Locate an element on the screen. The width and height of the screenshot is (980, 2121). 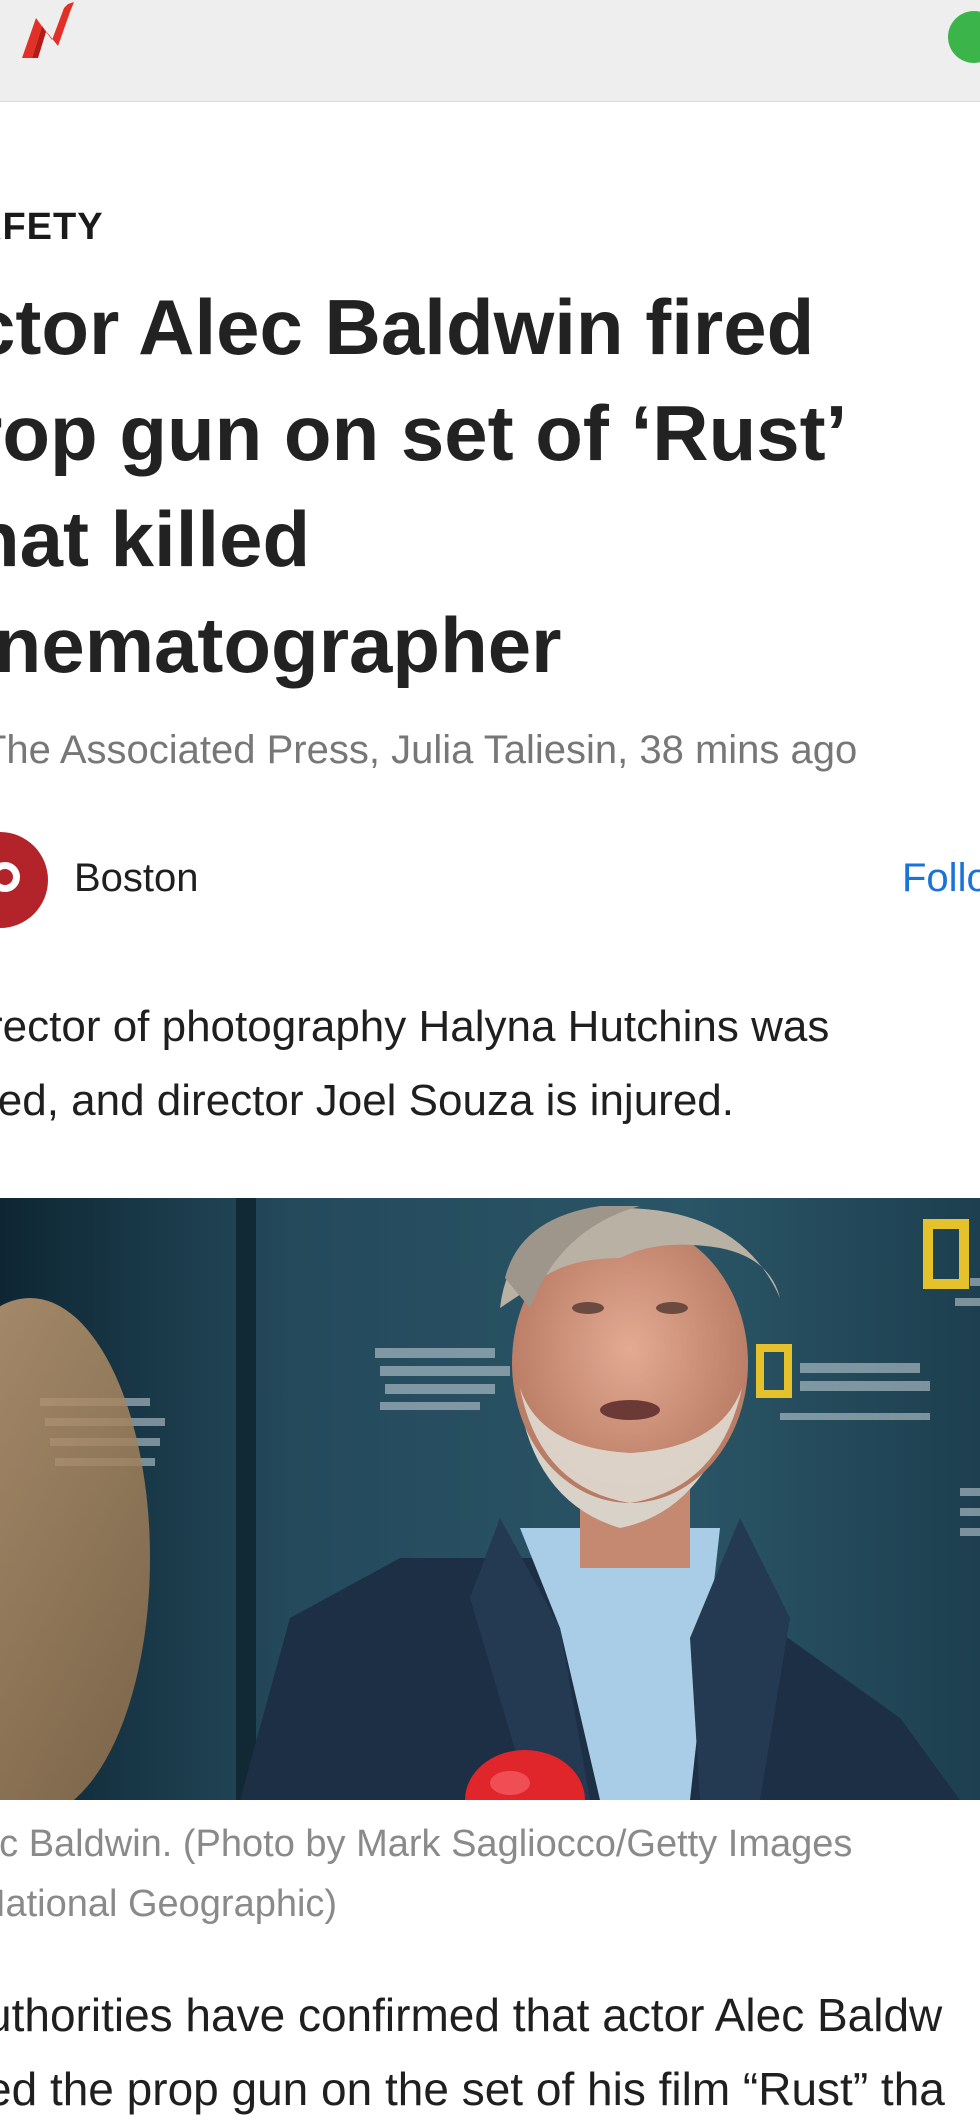
profile-avatar-icon is located at coordinates (964, 37).